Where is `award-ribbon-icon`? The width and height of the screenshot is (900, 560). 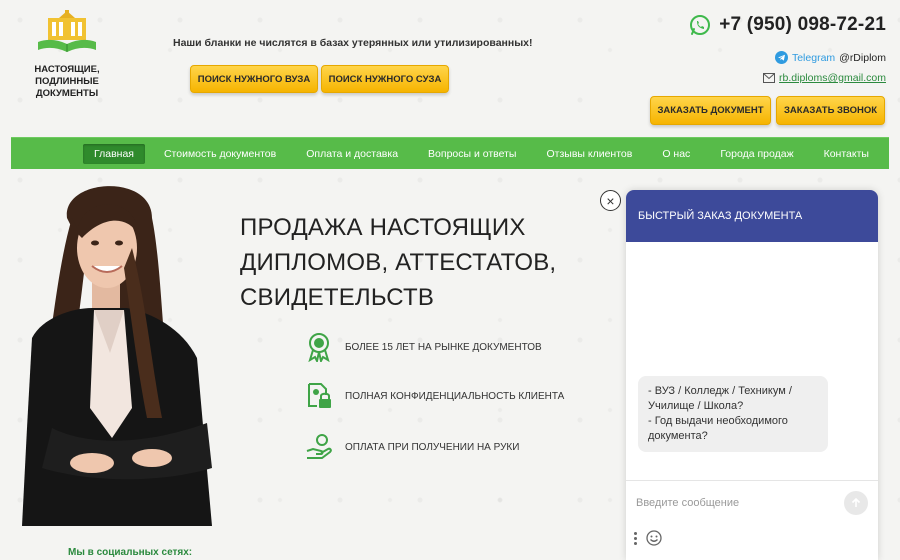
award-ribbon-icon is located at coordinates (319, 347).